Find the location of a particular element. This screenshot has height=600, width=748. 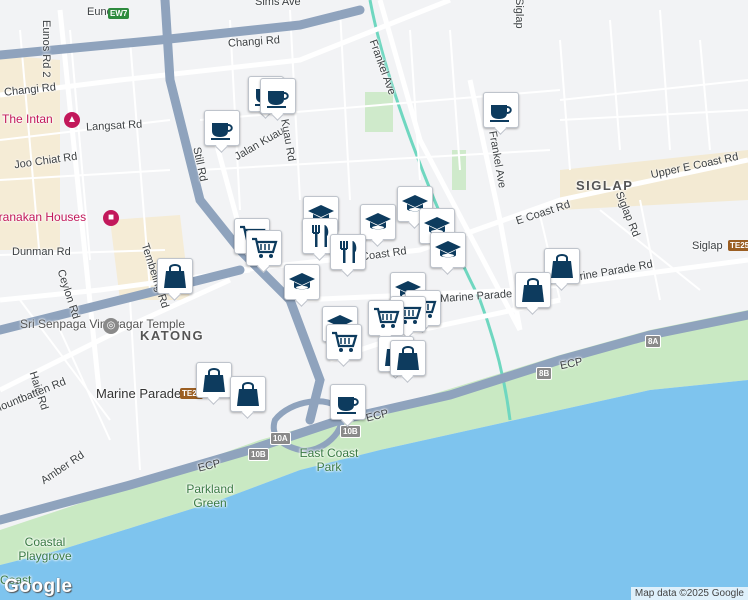

restaurant-marker is located at coordinates (348, 252).